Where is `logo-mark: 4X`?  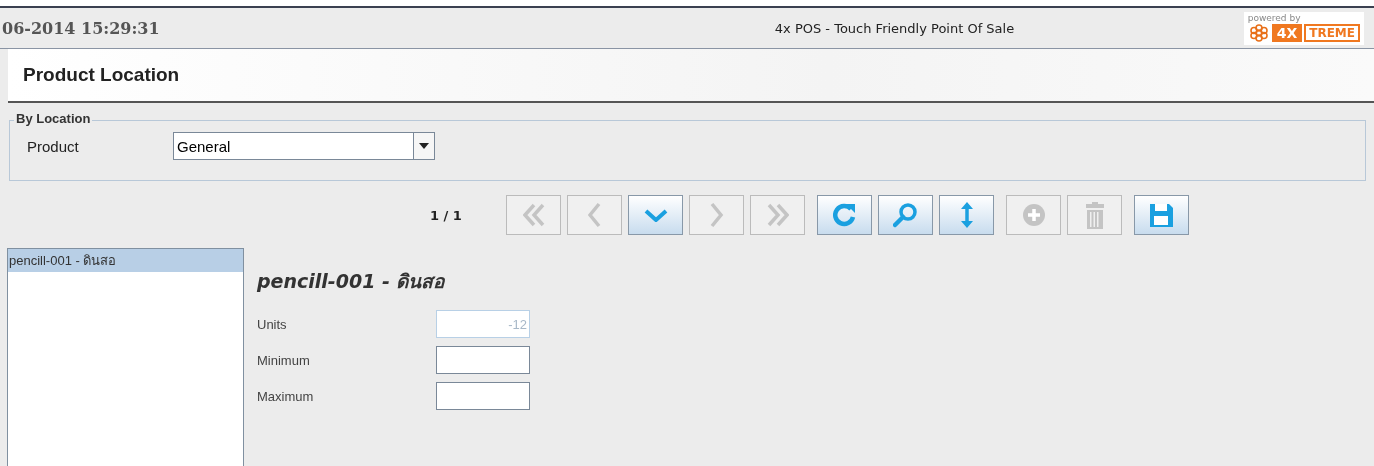
logo-mark: 4X is located at coordinates (1287, 32).